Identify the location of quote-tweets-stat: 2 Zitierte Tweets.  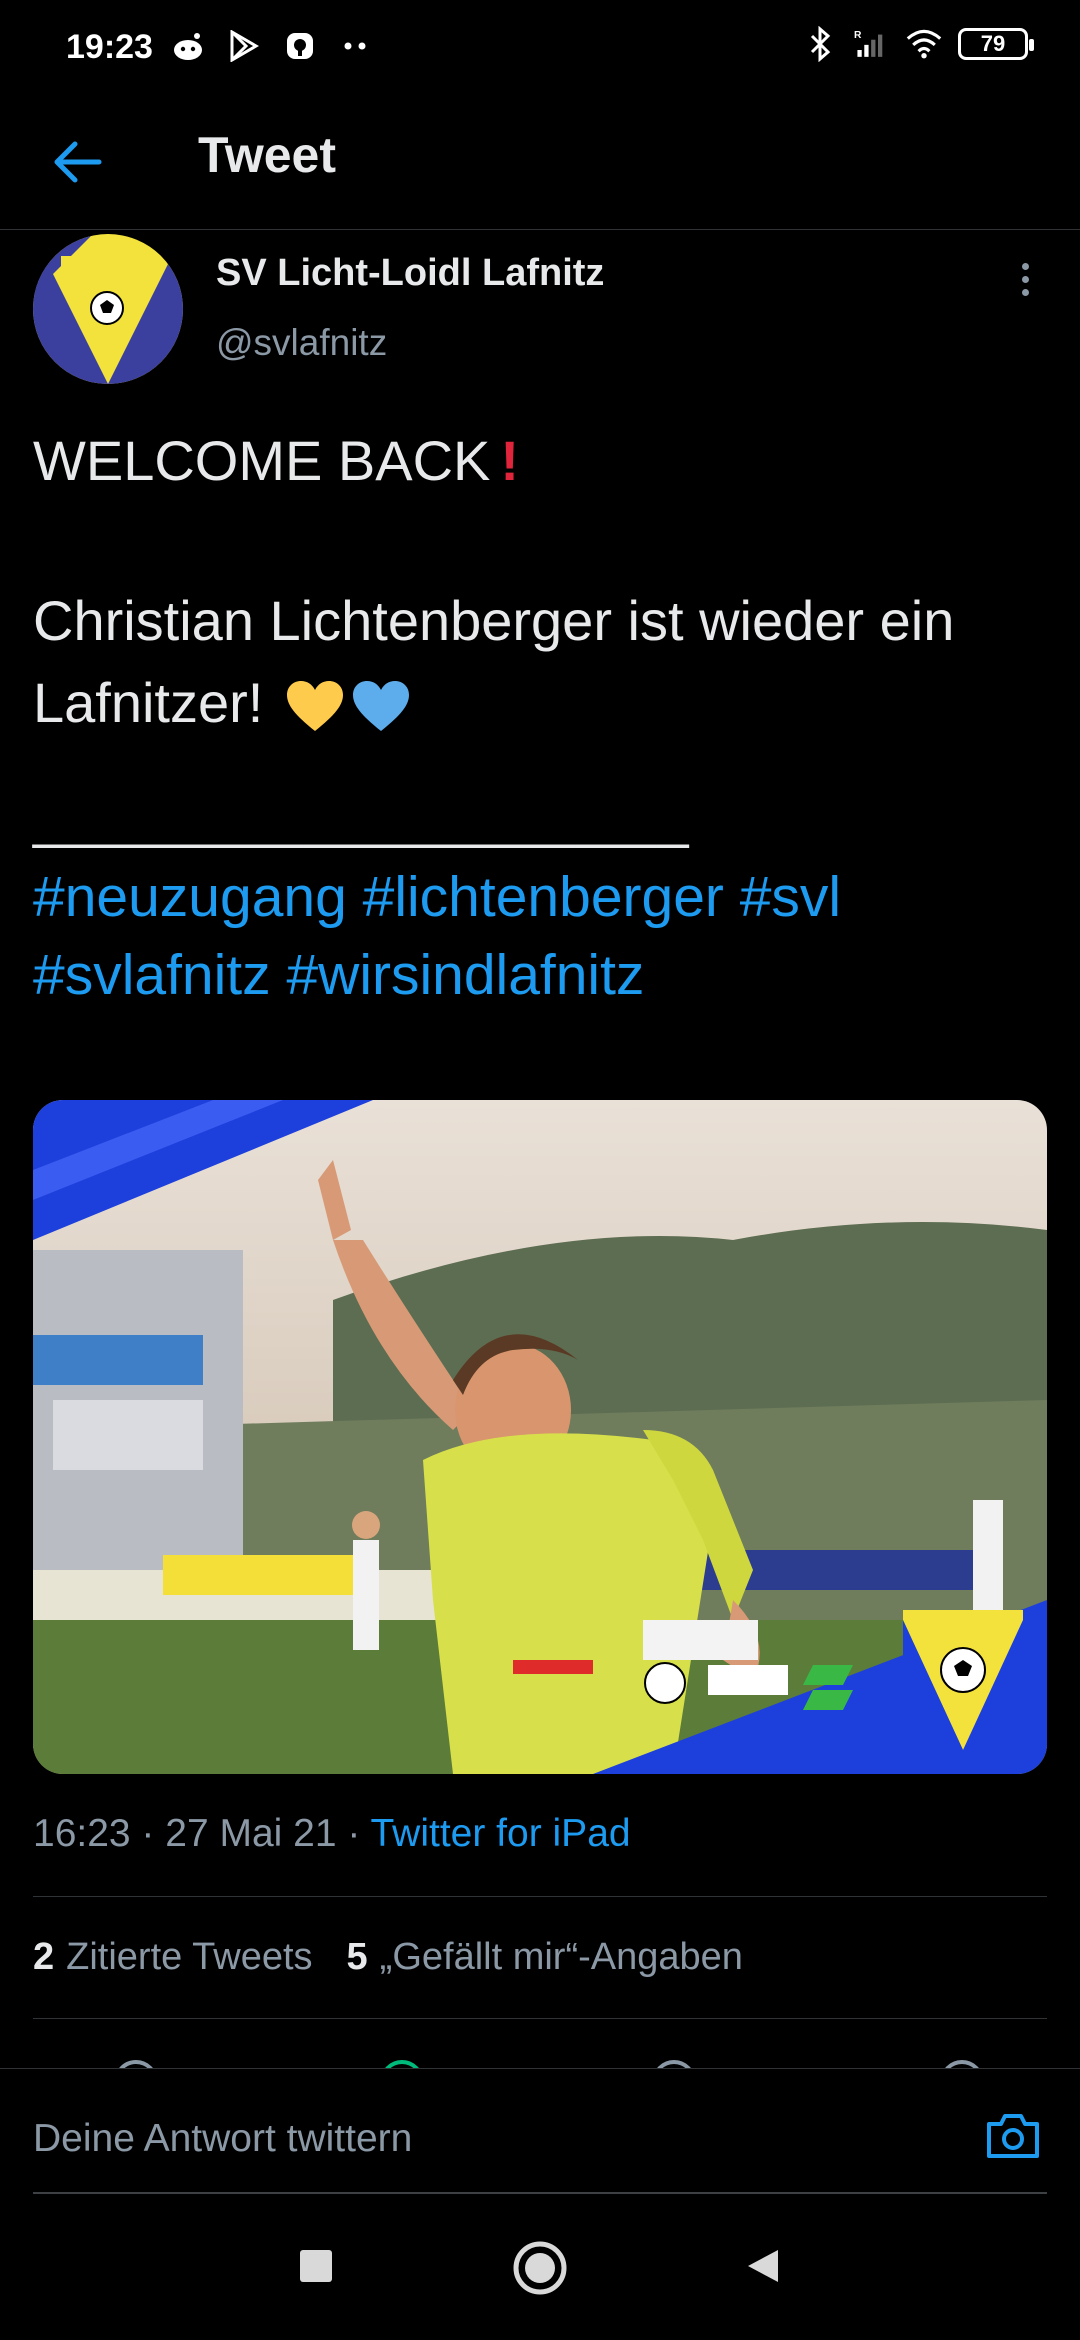
(173, 1957).